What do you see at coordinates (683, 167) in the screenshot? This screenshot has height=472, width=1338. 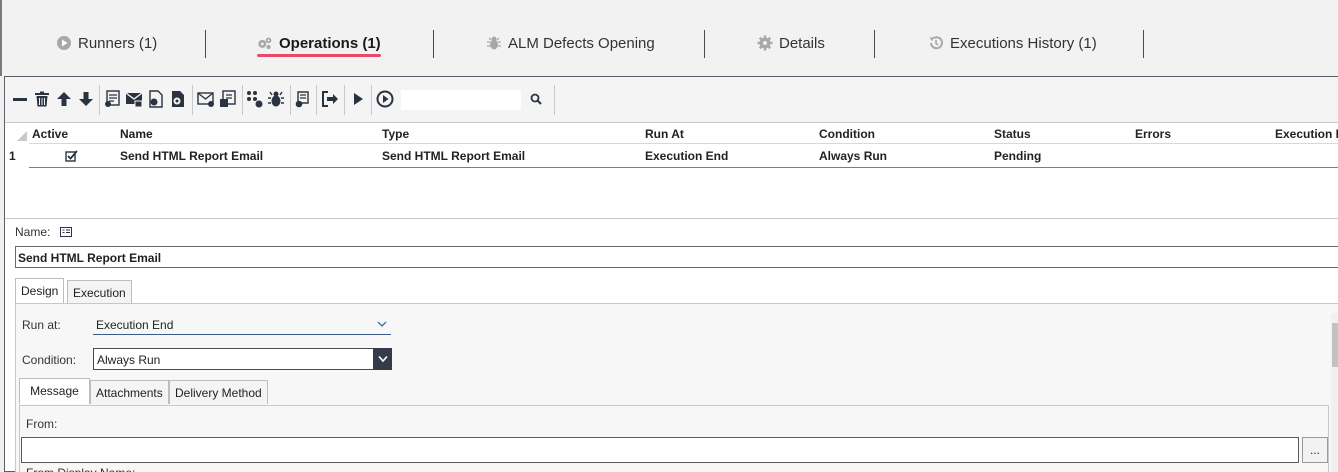 I see `selected-row-indicator` at bounding box center [683, 167].